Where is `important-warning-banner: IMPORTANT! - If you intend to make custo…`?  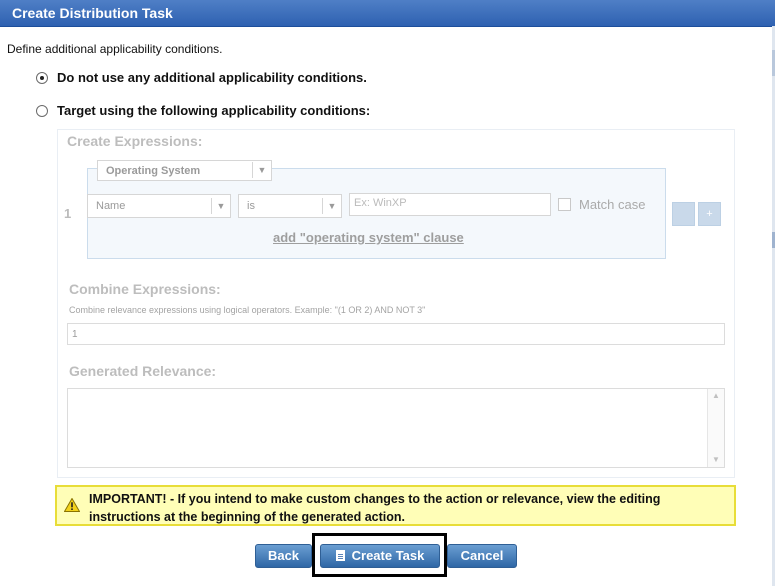 important-warning-banner: IMPORTANT! - If you intend to make custo… is located at coordinates (395, 505).